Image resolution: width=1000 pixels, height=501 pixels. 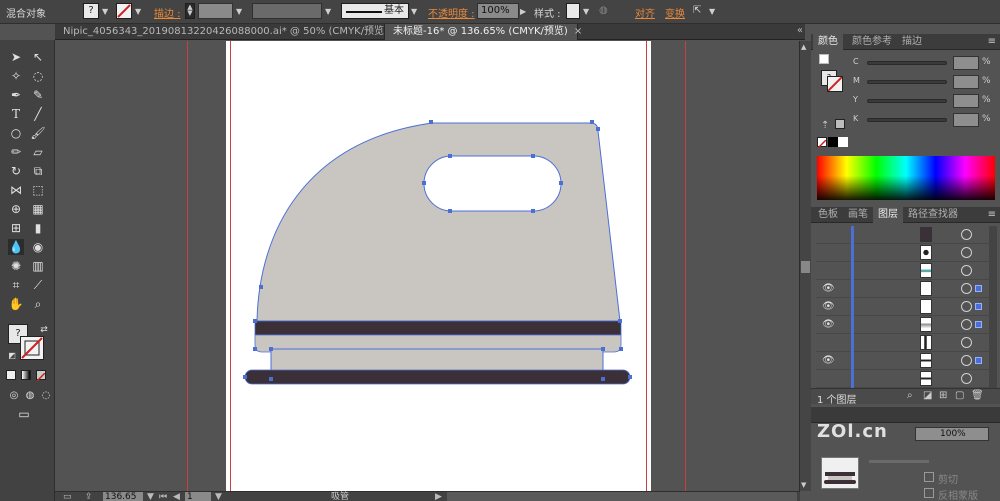 What do you see at coordinates (123, 496) in the screenshot?
I see `zoom-field: 136.65` at bounding box center [123, 496].